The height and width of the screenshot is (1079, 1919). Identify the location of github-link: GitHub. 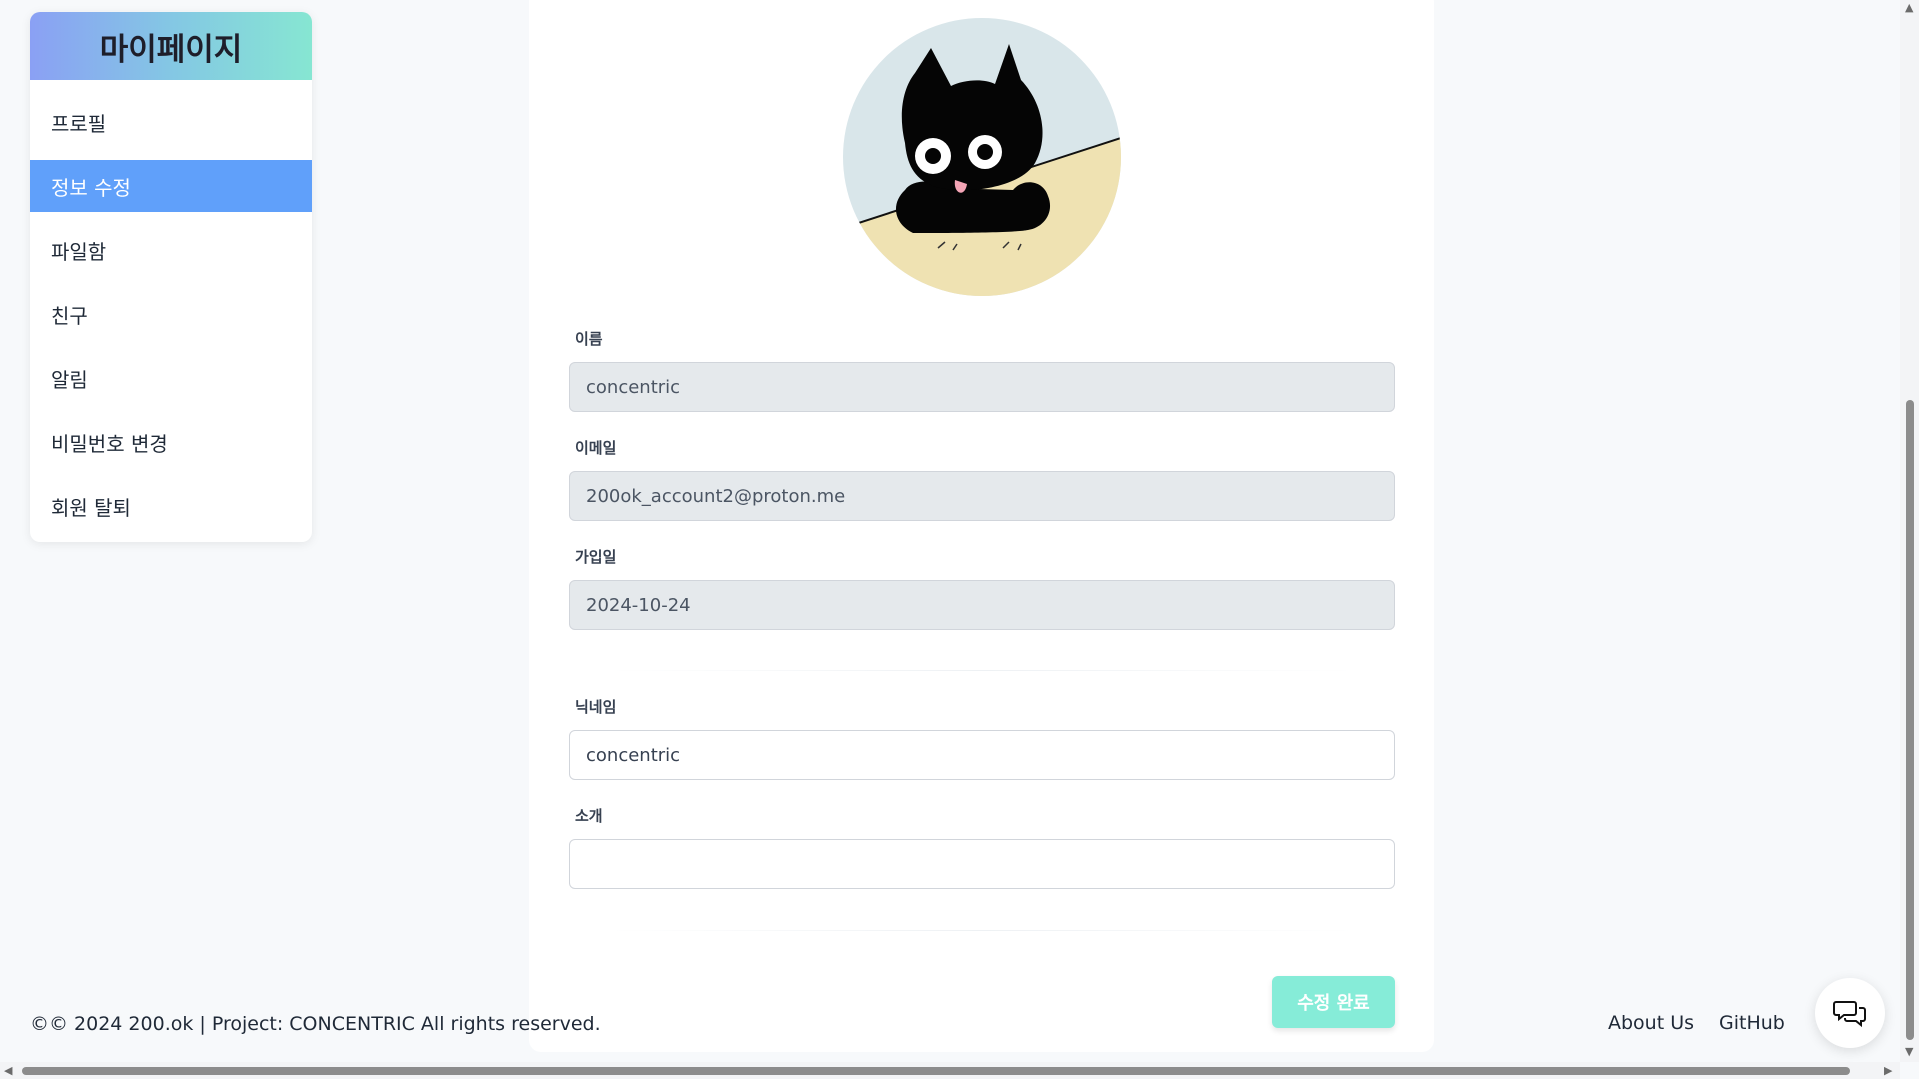
(1752, 1023).